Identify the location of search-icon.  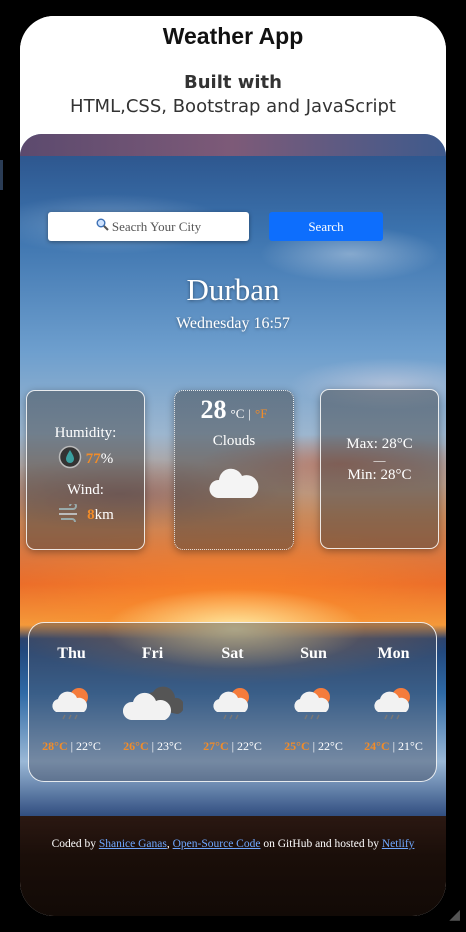
(102, 226).